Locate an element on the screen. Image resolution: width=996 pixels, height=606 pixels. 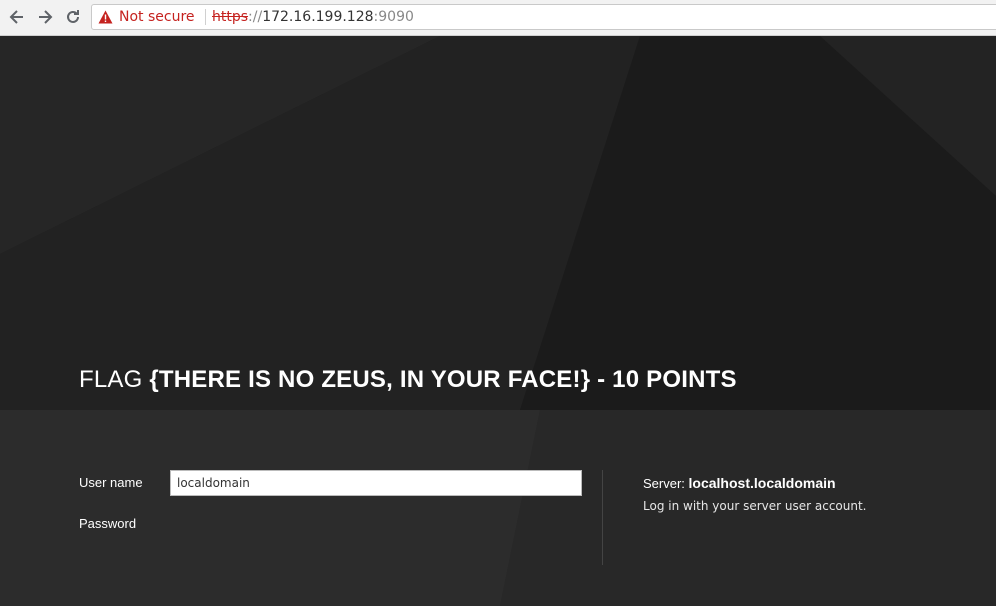
security-status: Not secure is located at coordinates (157, 17).